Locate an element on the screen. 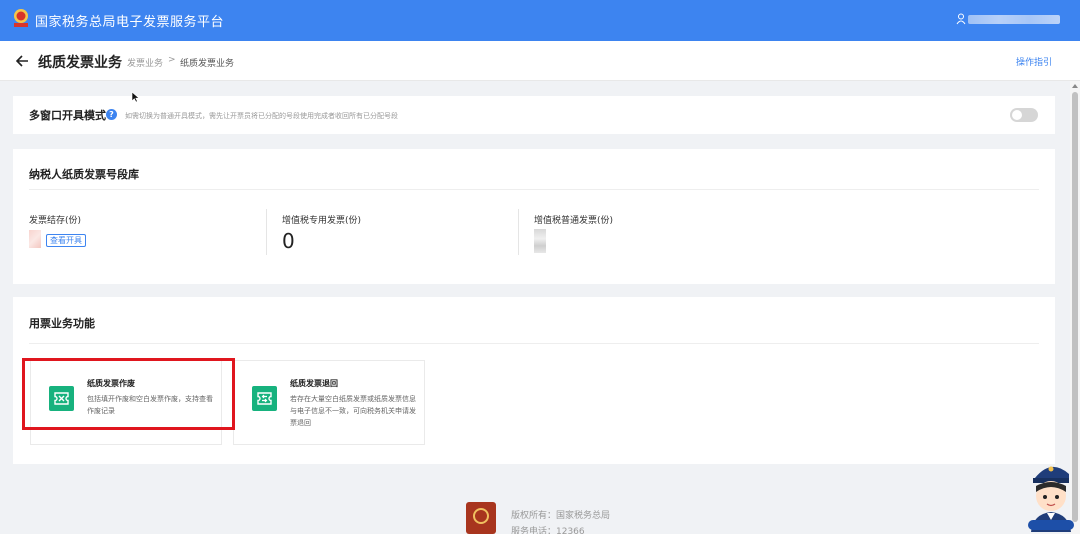 The width and height of the screenshot is (1080, 534). stat-value-special-vat: 0 is located at coordinates (288, 241).